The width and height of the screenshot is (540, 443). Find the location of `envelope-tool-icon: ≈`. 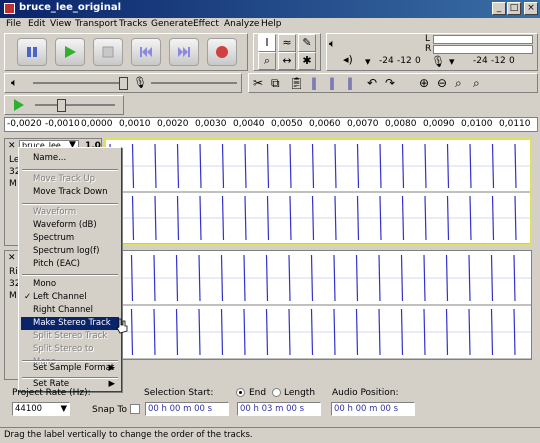

envelope-tool-icon: ≈ is located at coordinates (287, 43).